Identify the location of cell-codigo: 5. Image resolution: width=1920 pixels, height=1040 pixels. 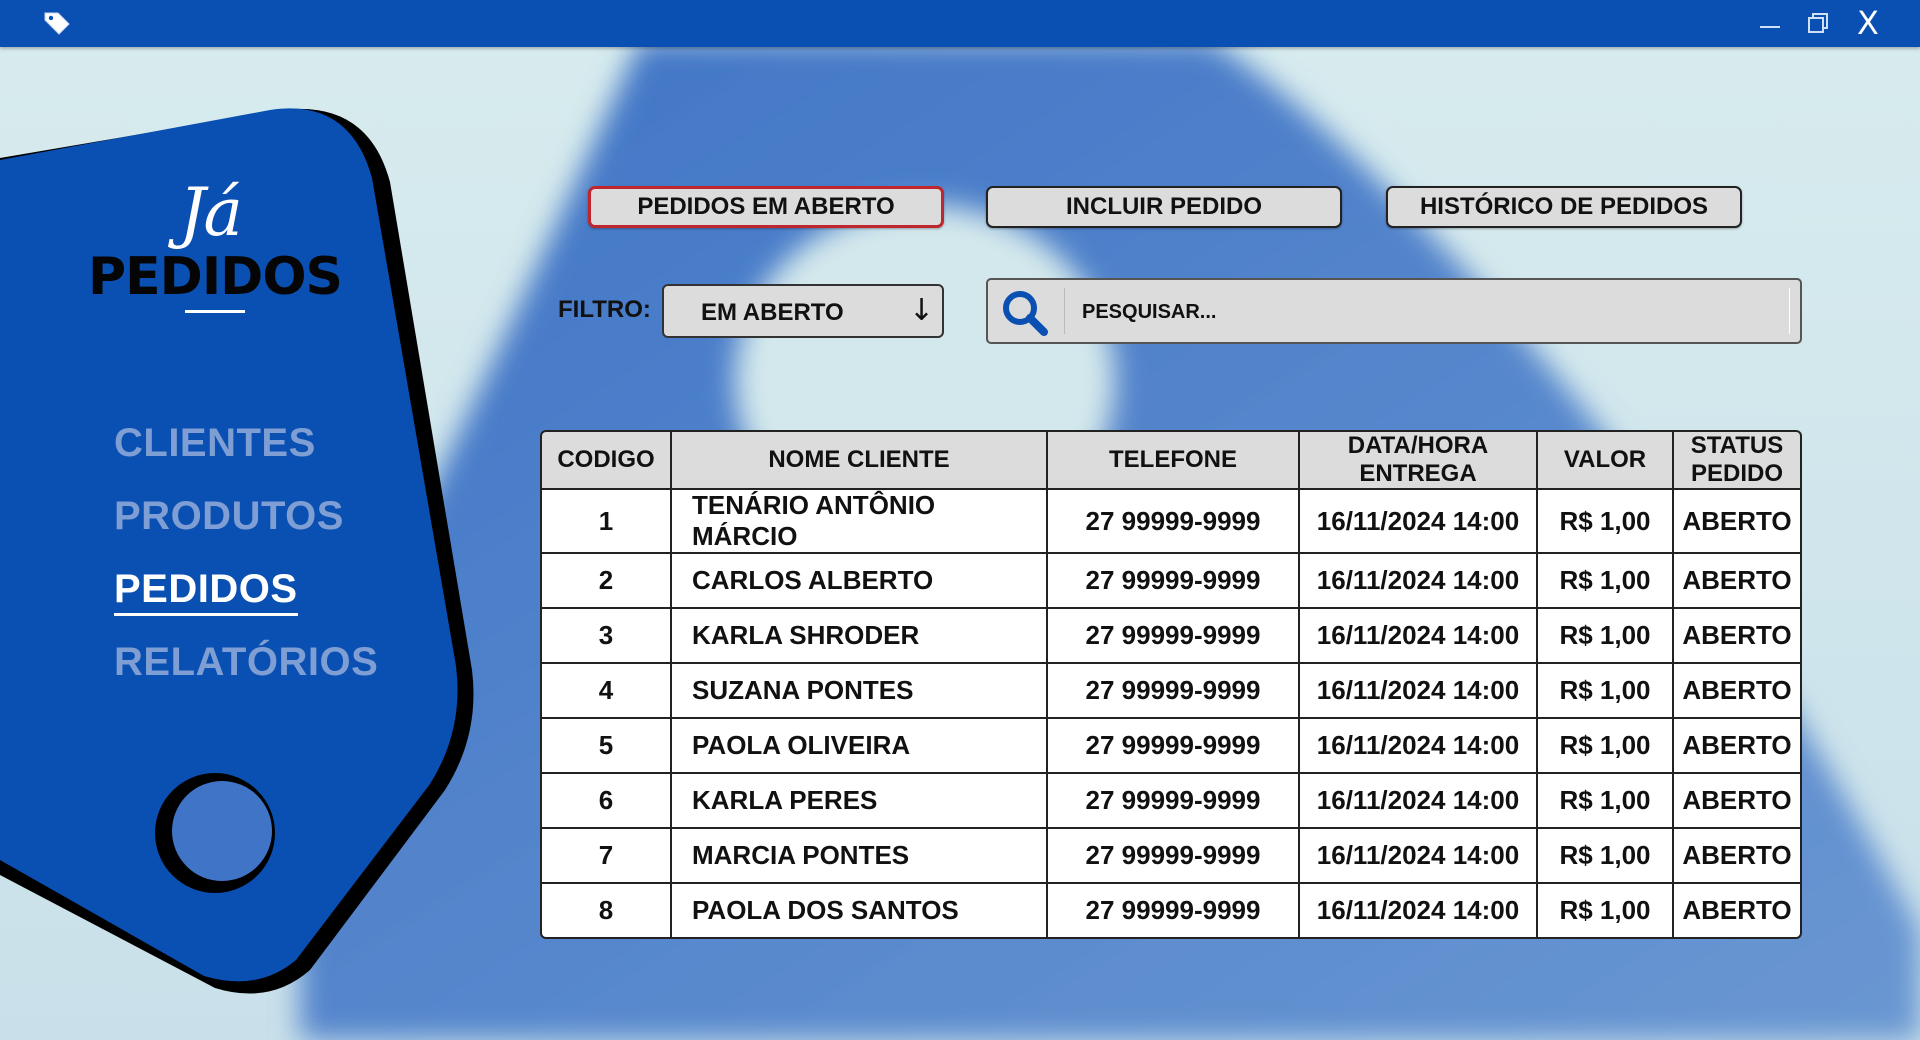
(606, 746).